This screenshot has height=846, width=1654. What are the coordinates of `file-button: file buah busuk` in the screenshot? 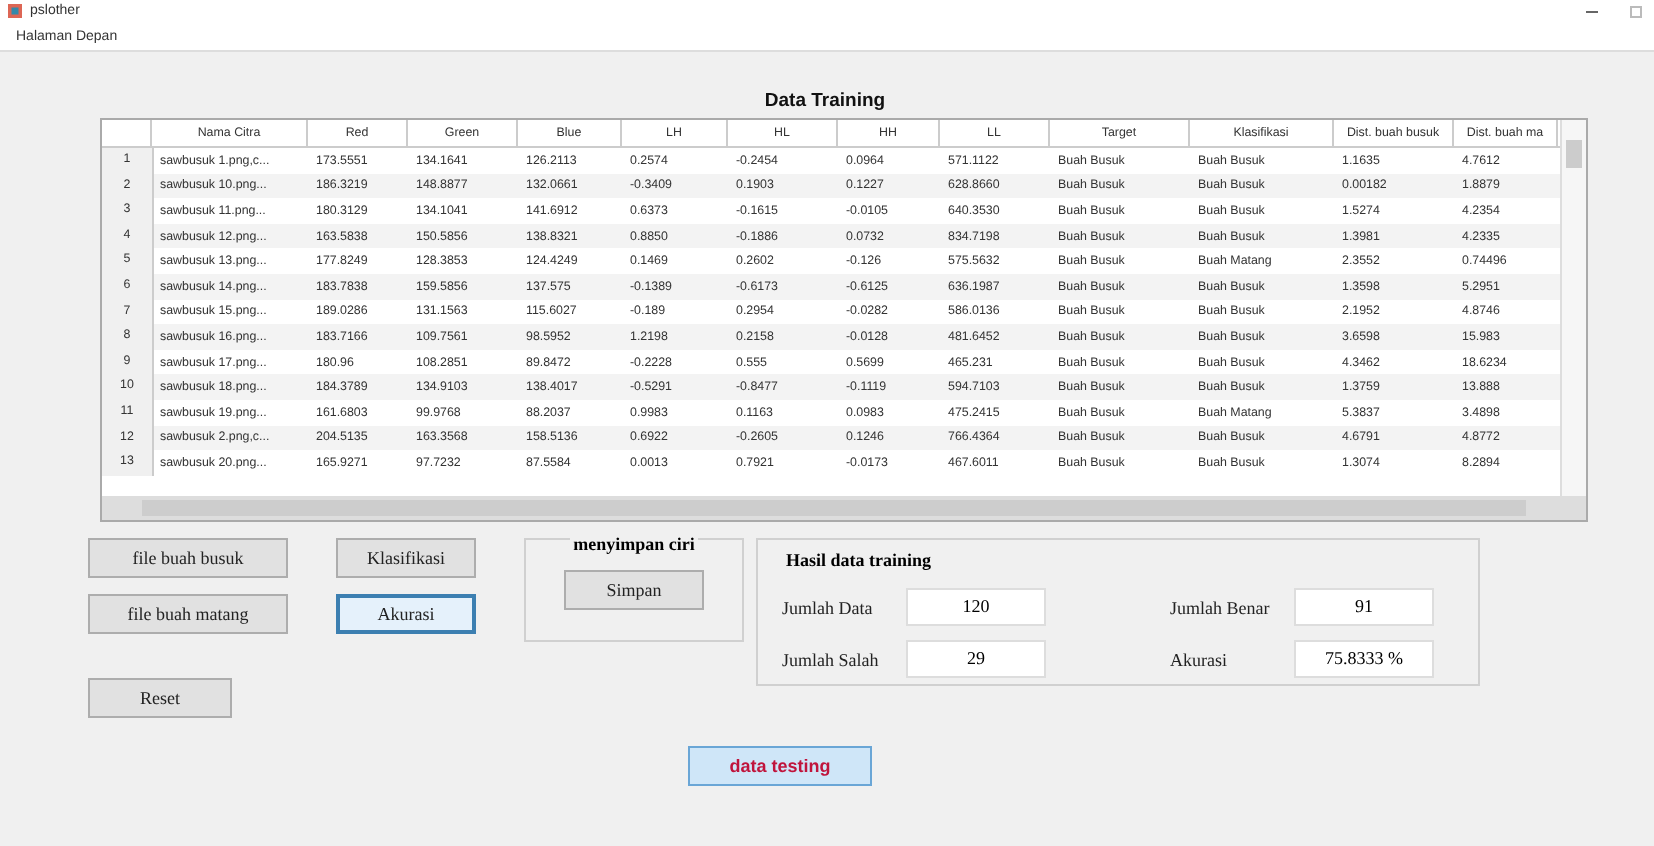 It's located at (188, 558).